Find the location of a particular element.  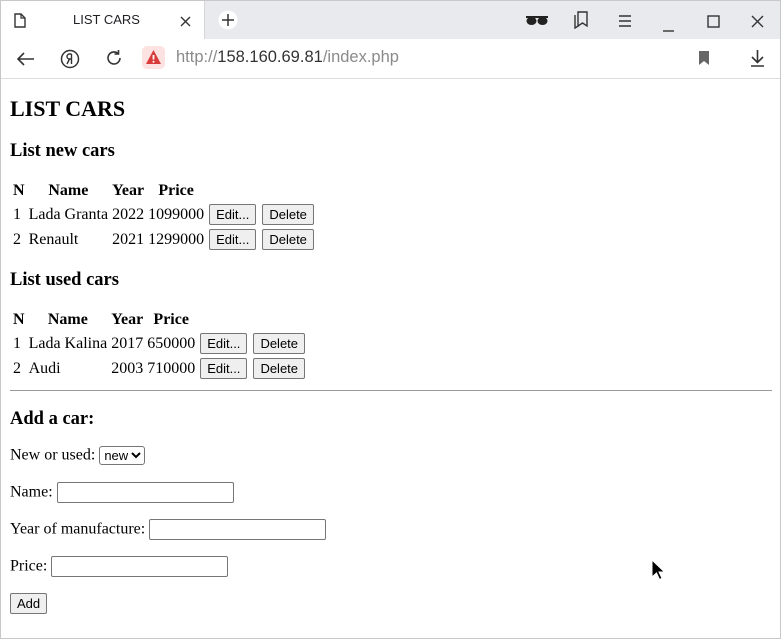

url-path: /index.php is located at coordinates (360, 57).